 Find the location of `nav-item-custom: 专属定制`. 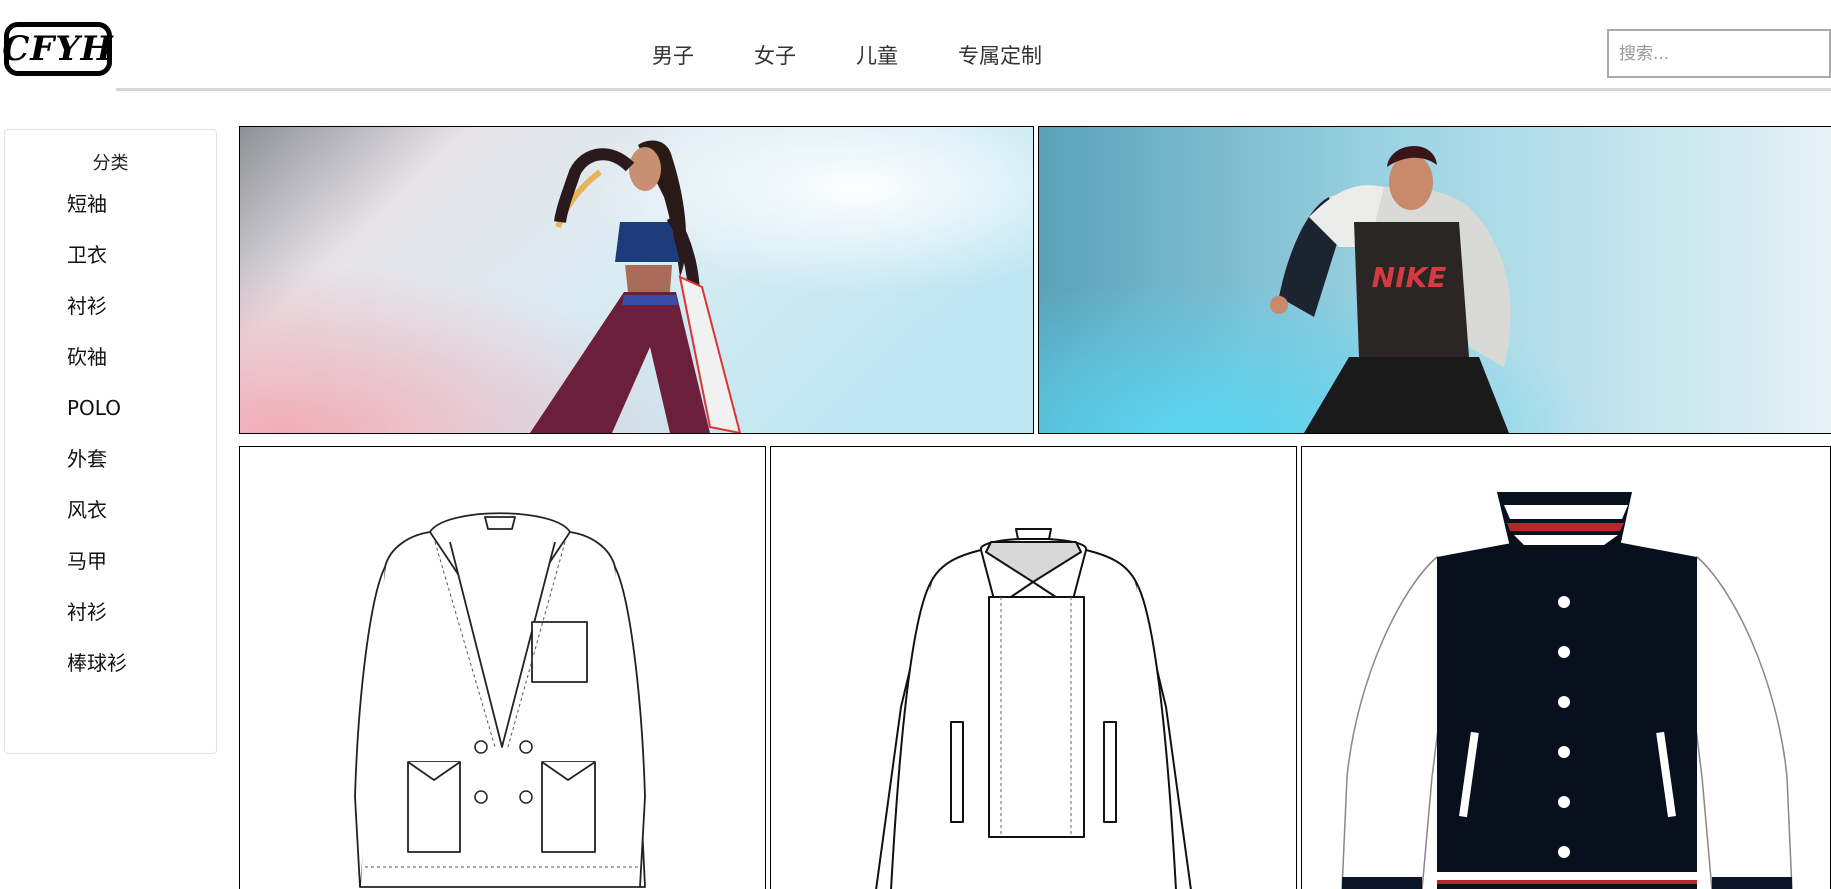

nav-item-custom: 专属定制 is located at coordinates (1000, 55).